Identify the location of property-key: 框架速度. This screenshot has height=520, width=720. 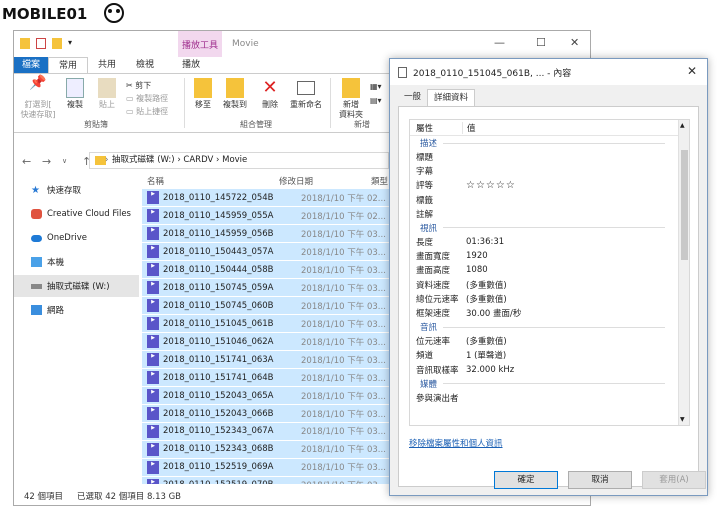
(433, 313).